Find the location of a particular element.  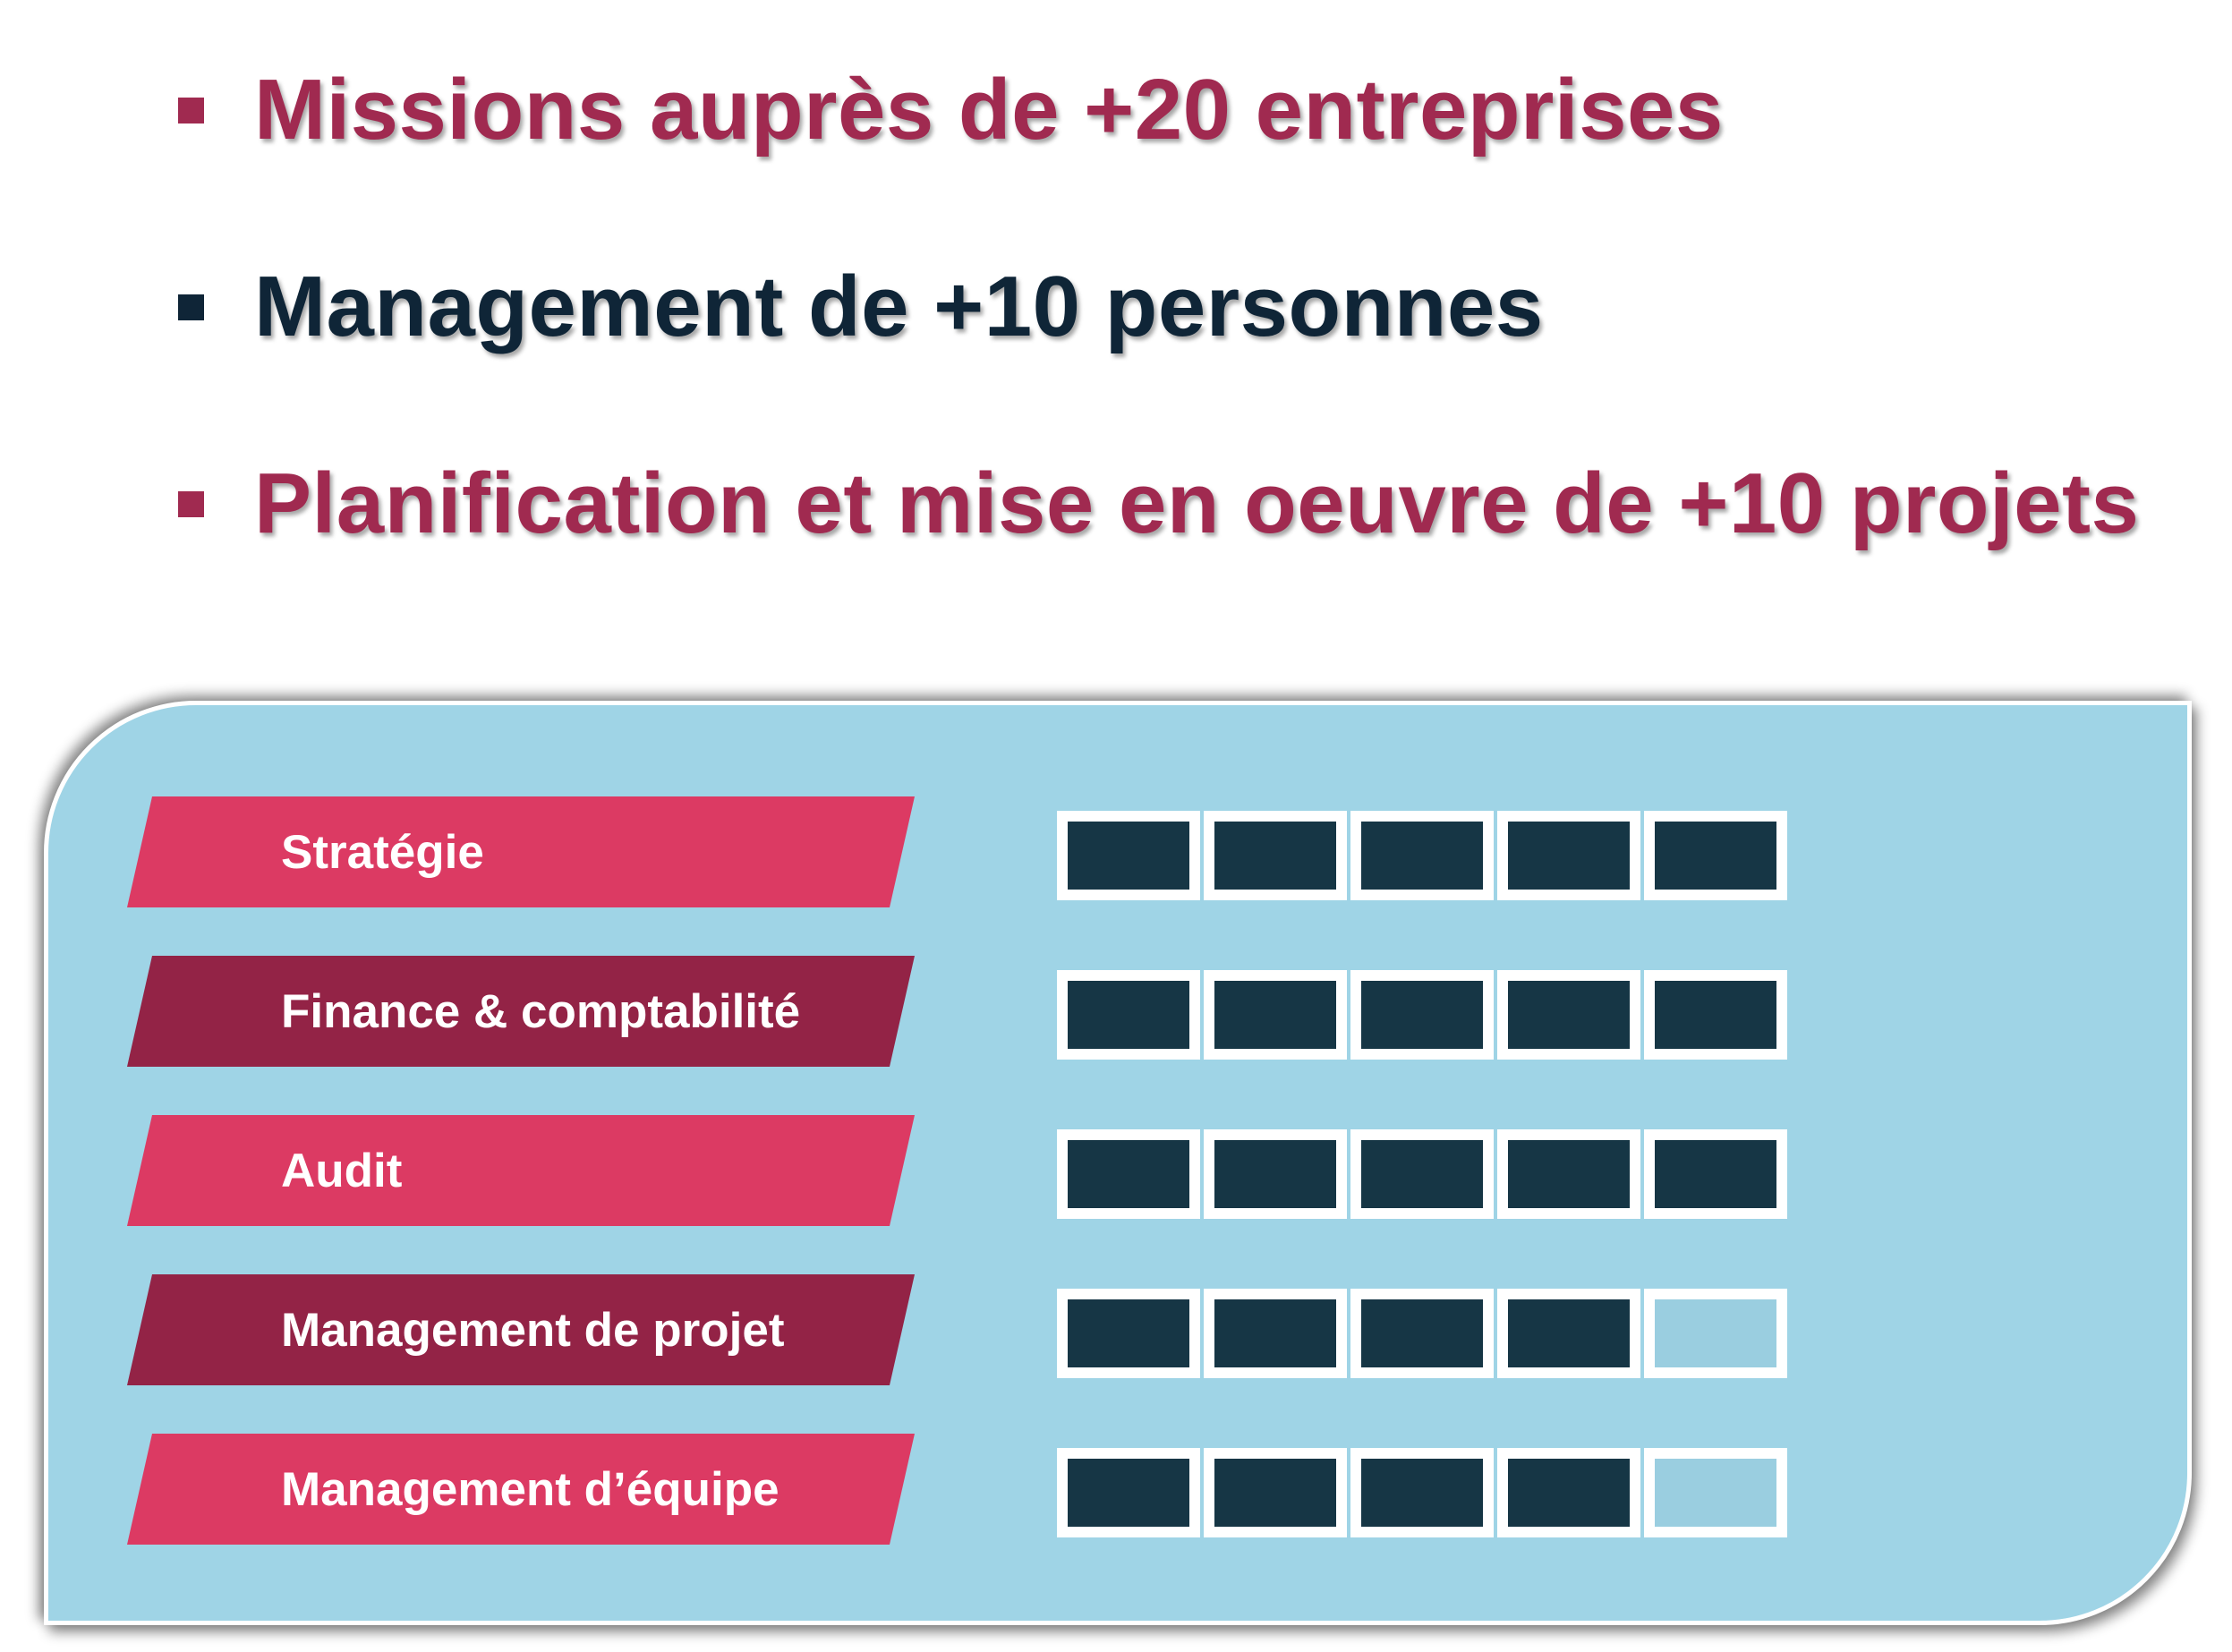

skill-row-management-projet: Management de projet is located at coordinates (1117, 1329).